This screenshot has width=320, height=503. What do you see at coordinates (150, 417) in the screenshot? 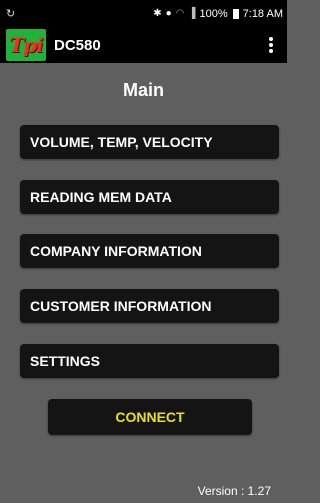
I see `connect-button: CONNECT` at bounding box center [150, 417].